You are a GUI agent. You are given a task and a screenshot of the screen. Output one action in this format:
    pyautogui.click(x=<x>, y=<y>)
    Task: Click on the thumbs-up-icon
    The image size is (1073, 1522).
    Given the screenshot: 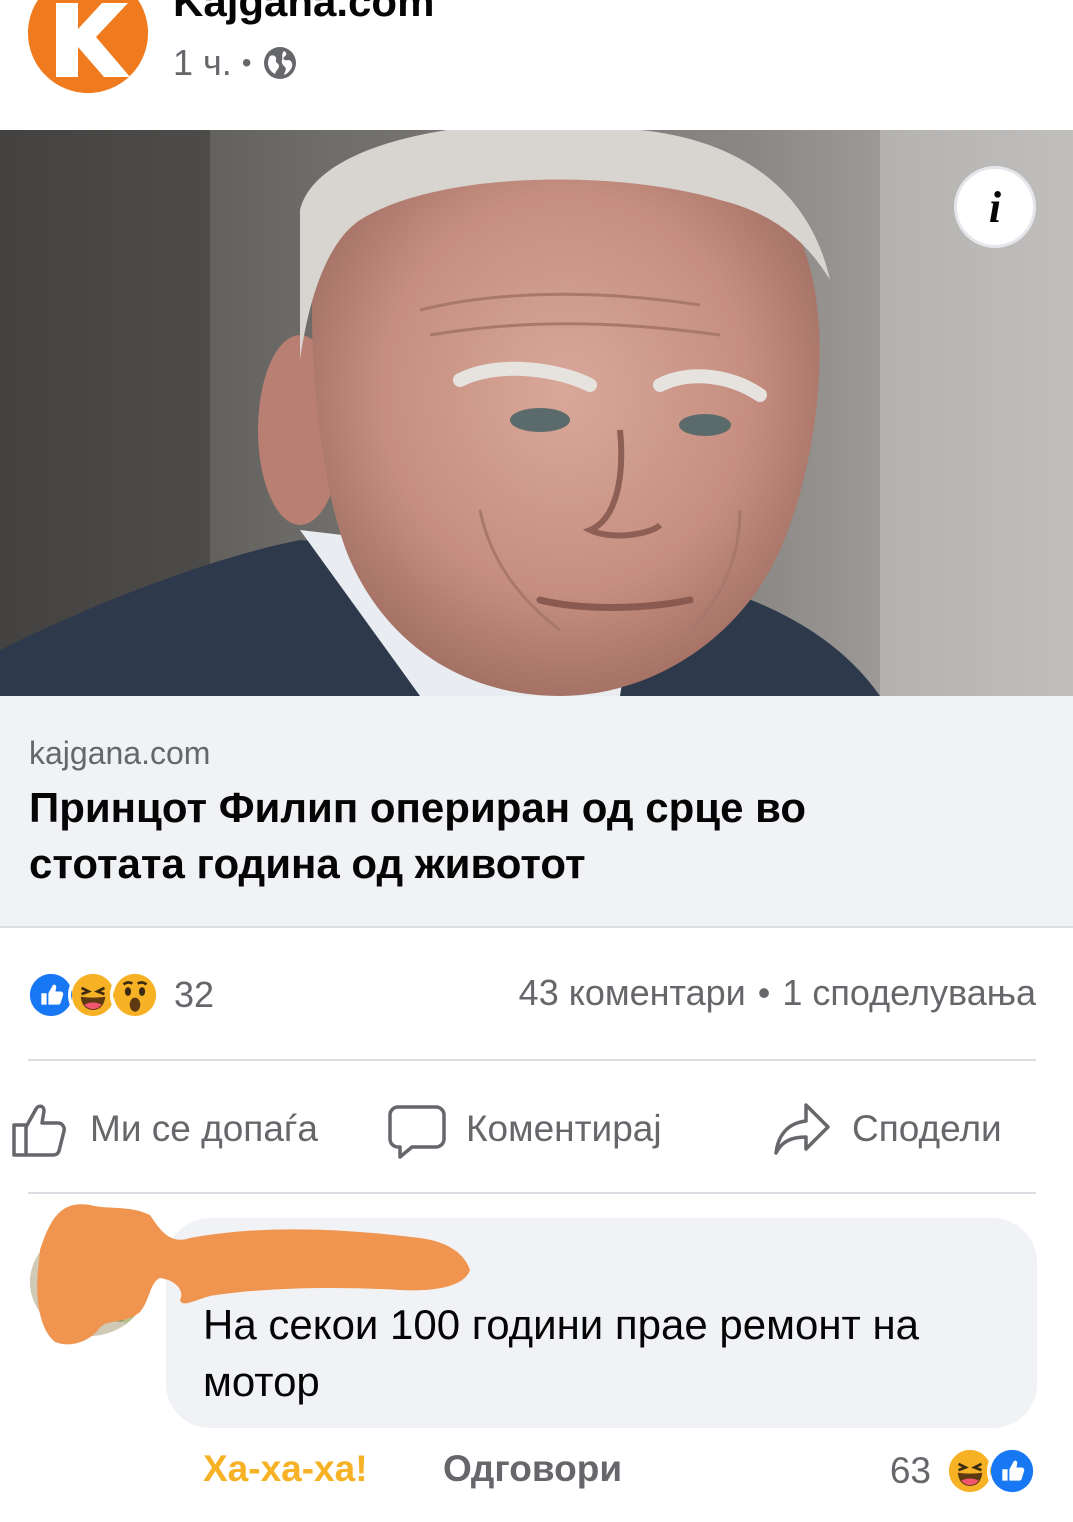 What is the action you would take?
    pyautogui.click(x=39, y=1130)
    